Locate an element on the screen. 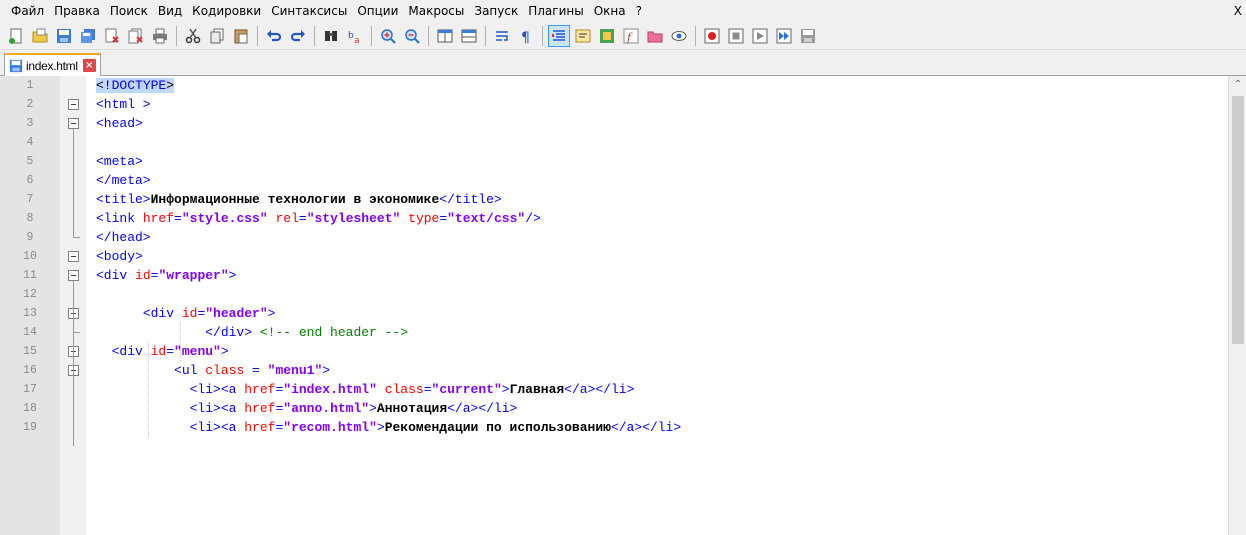 This screenshot has width=1246, height=535. sync-vertical-icon is located at coordinates (445, 36).